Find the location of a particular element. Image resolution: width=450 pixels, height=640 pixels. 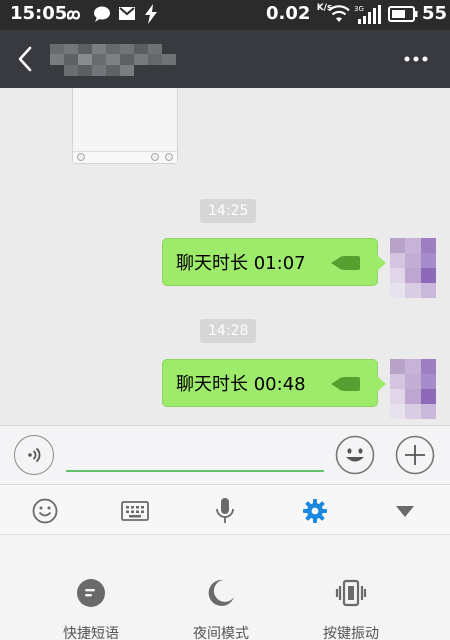

key-vibration-button: 按键振动 is located at coordinates (351, 608).